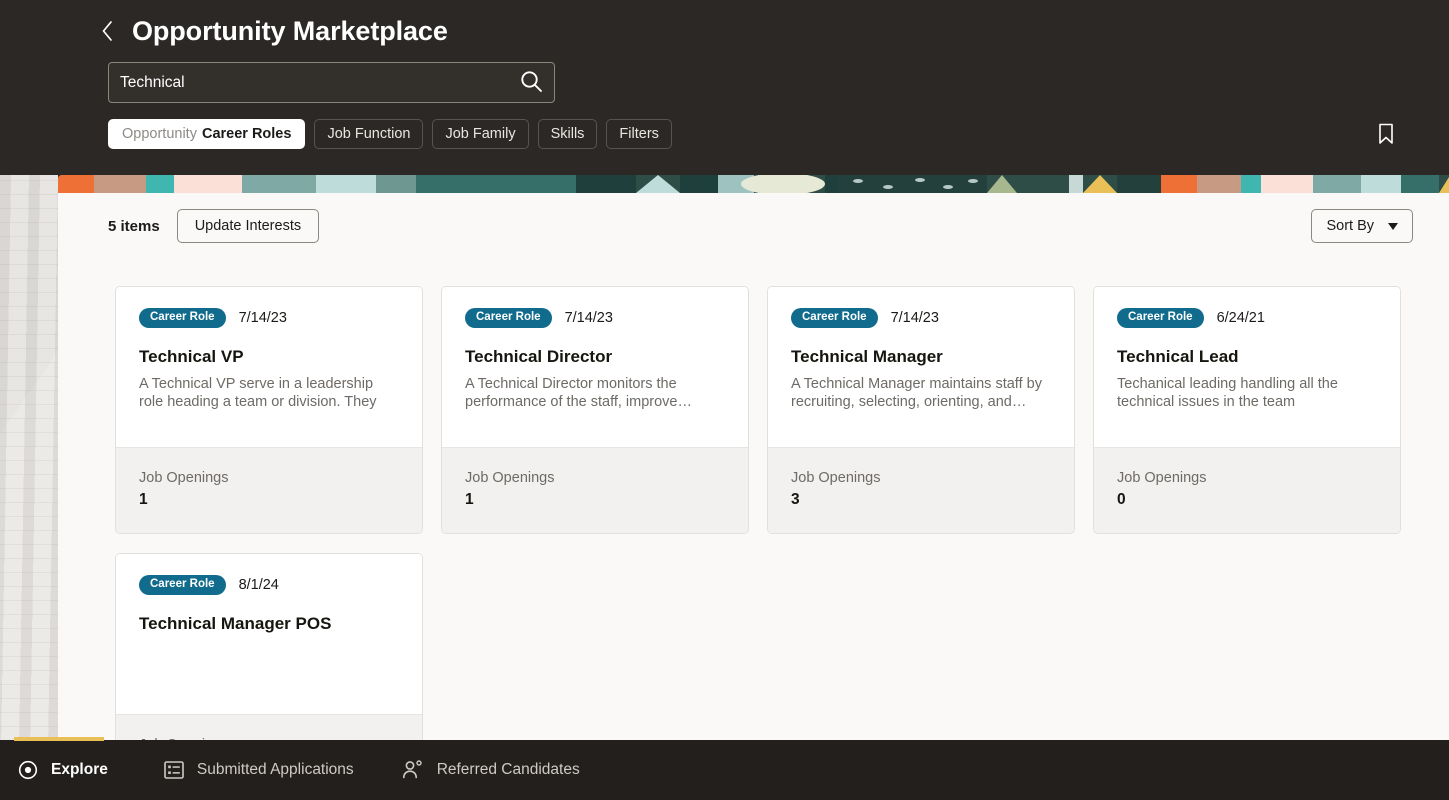 Image resolution: width=1449 pixels, height=800 pixels. I want to click on bookmark-button, so click(1386, 135).